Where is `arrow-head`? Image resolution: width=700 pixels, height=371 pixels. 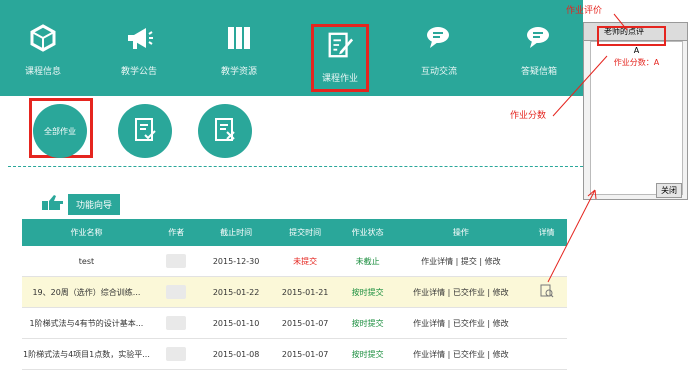
arrow-head is located at coordinates (592, 194).